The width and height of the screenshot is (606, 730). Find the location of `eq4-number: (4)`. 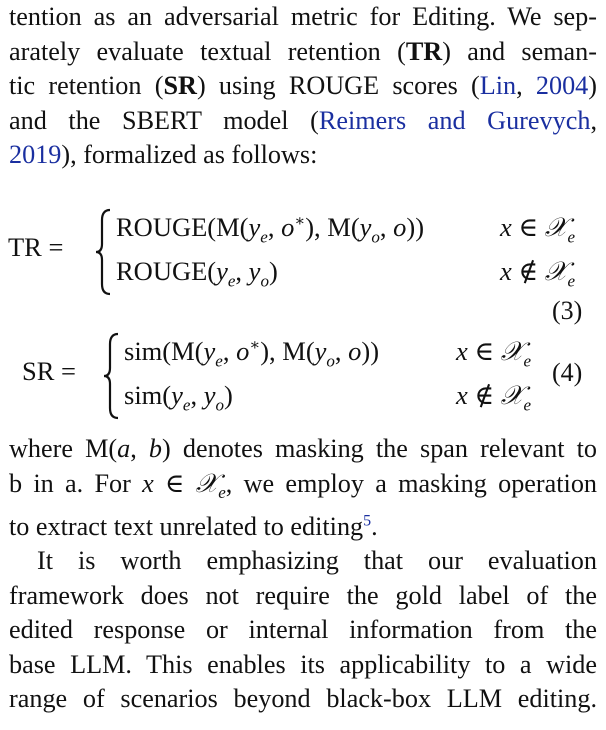

eq4-number: (4) is located at coordinates (567, 372).